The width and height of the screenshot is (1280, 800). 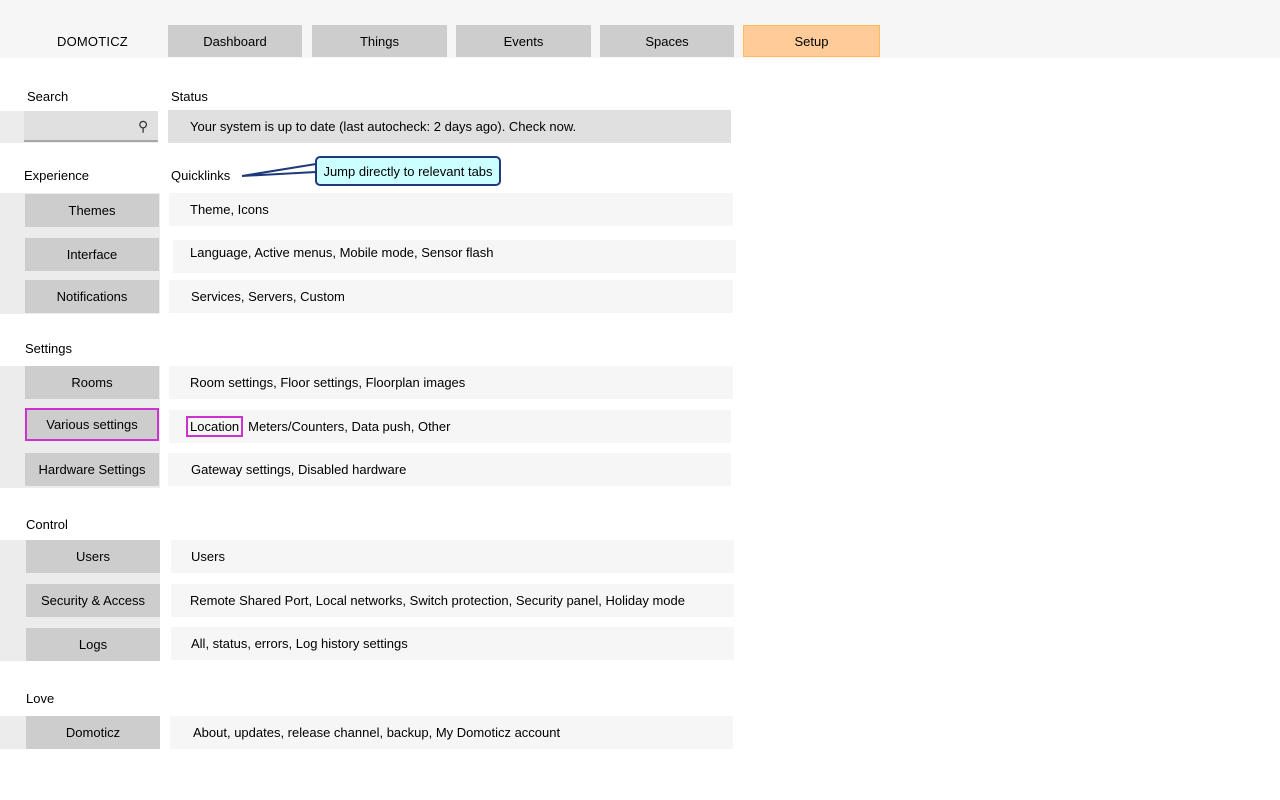 What do you see at coordinates (92, 41) in the screenshot?
I see `app-logo: DOMOTICZ` at bounding box center [92, 41].